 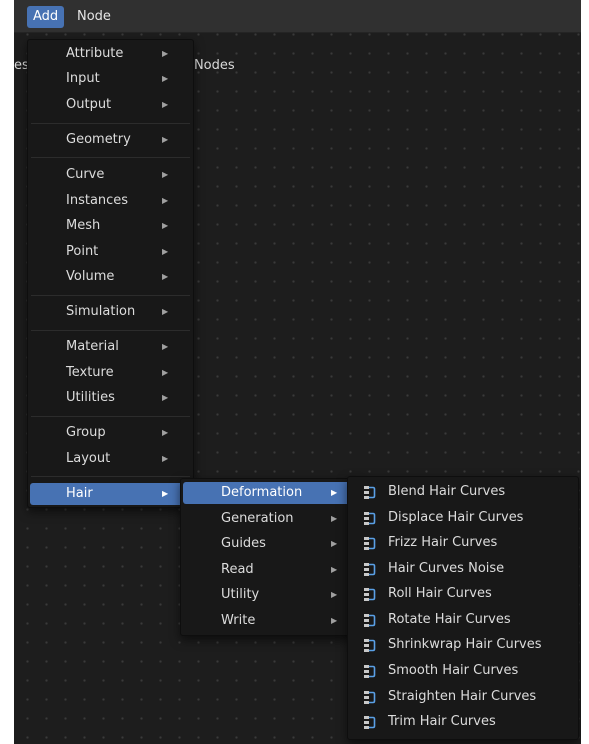 What do you see at coordinates (446, 568) in the screenshot?
I see `menu-item-label: Hair Curves Noise` at bounding box center [446, 568].